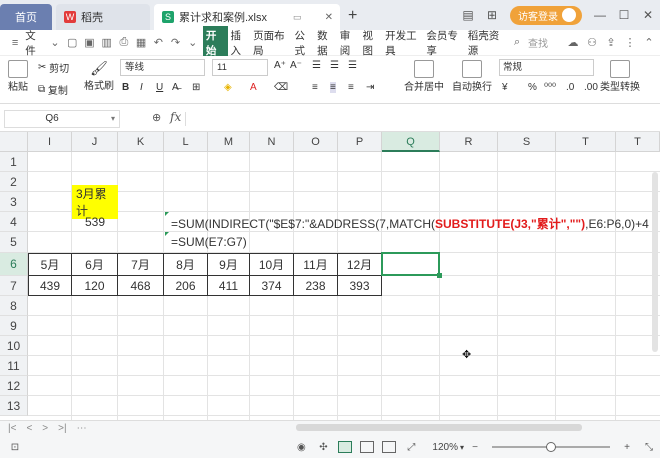 The image size is (660, 458). I want to click on align-right-icon: ≡, so click(351, 87).